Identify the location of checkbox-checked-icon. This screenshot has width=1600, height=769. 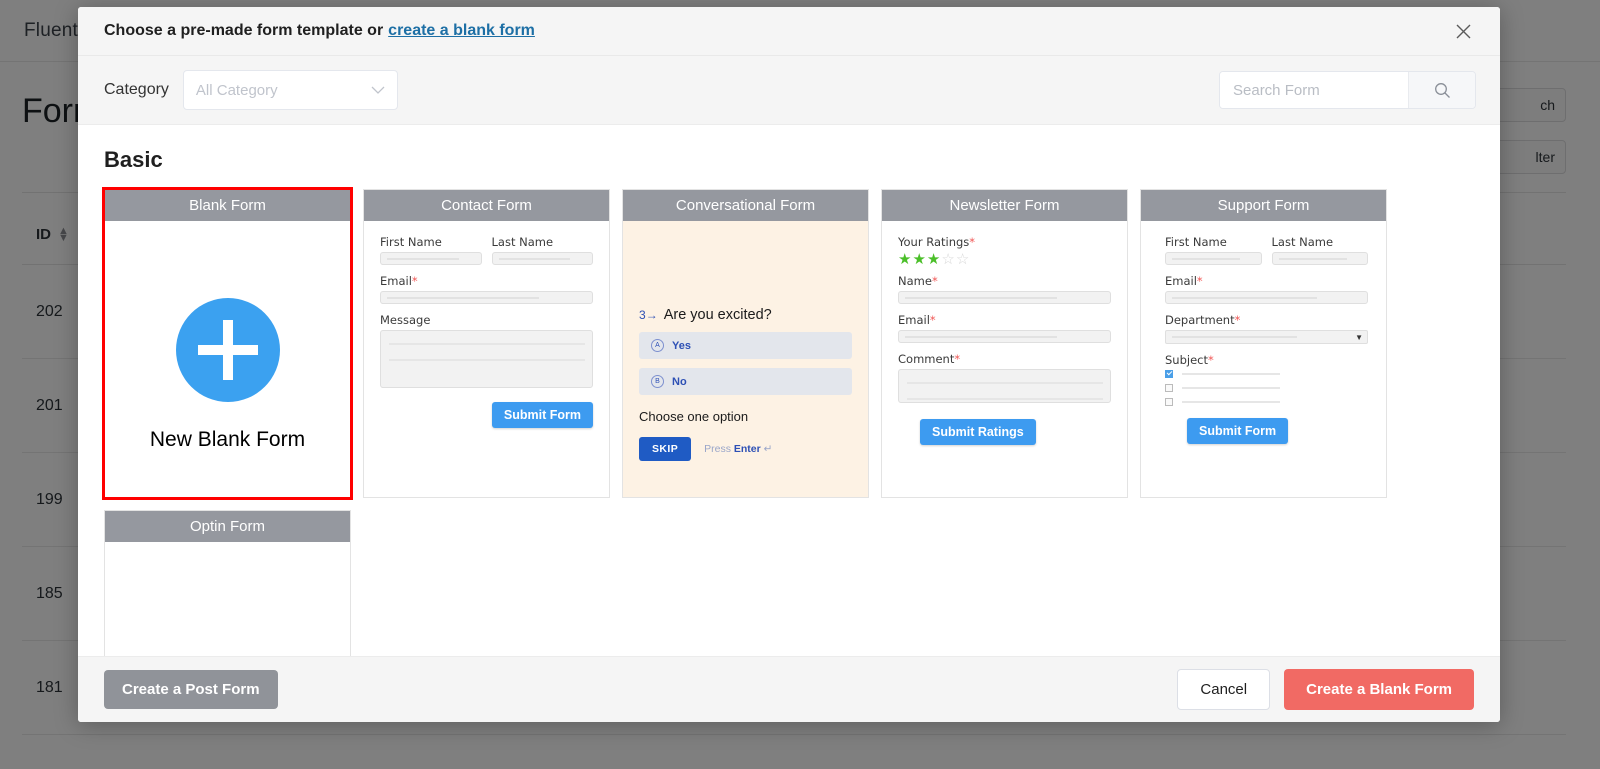
(1169, 374).